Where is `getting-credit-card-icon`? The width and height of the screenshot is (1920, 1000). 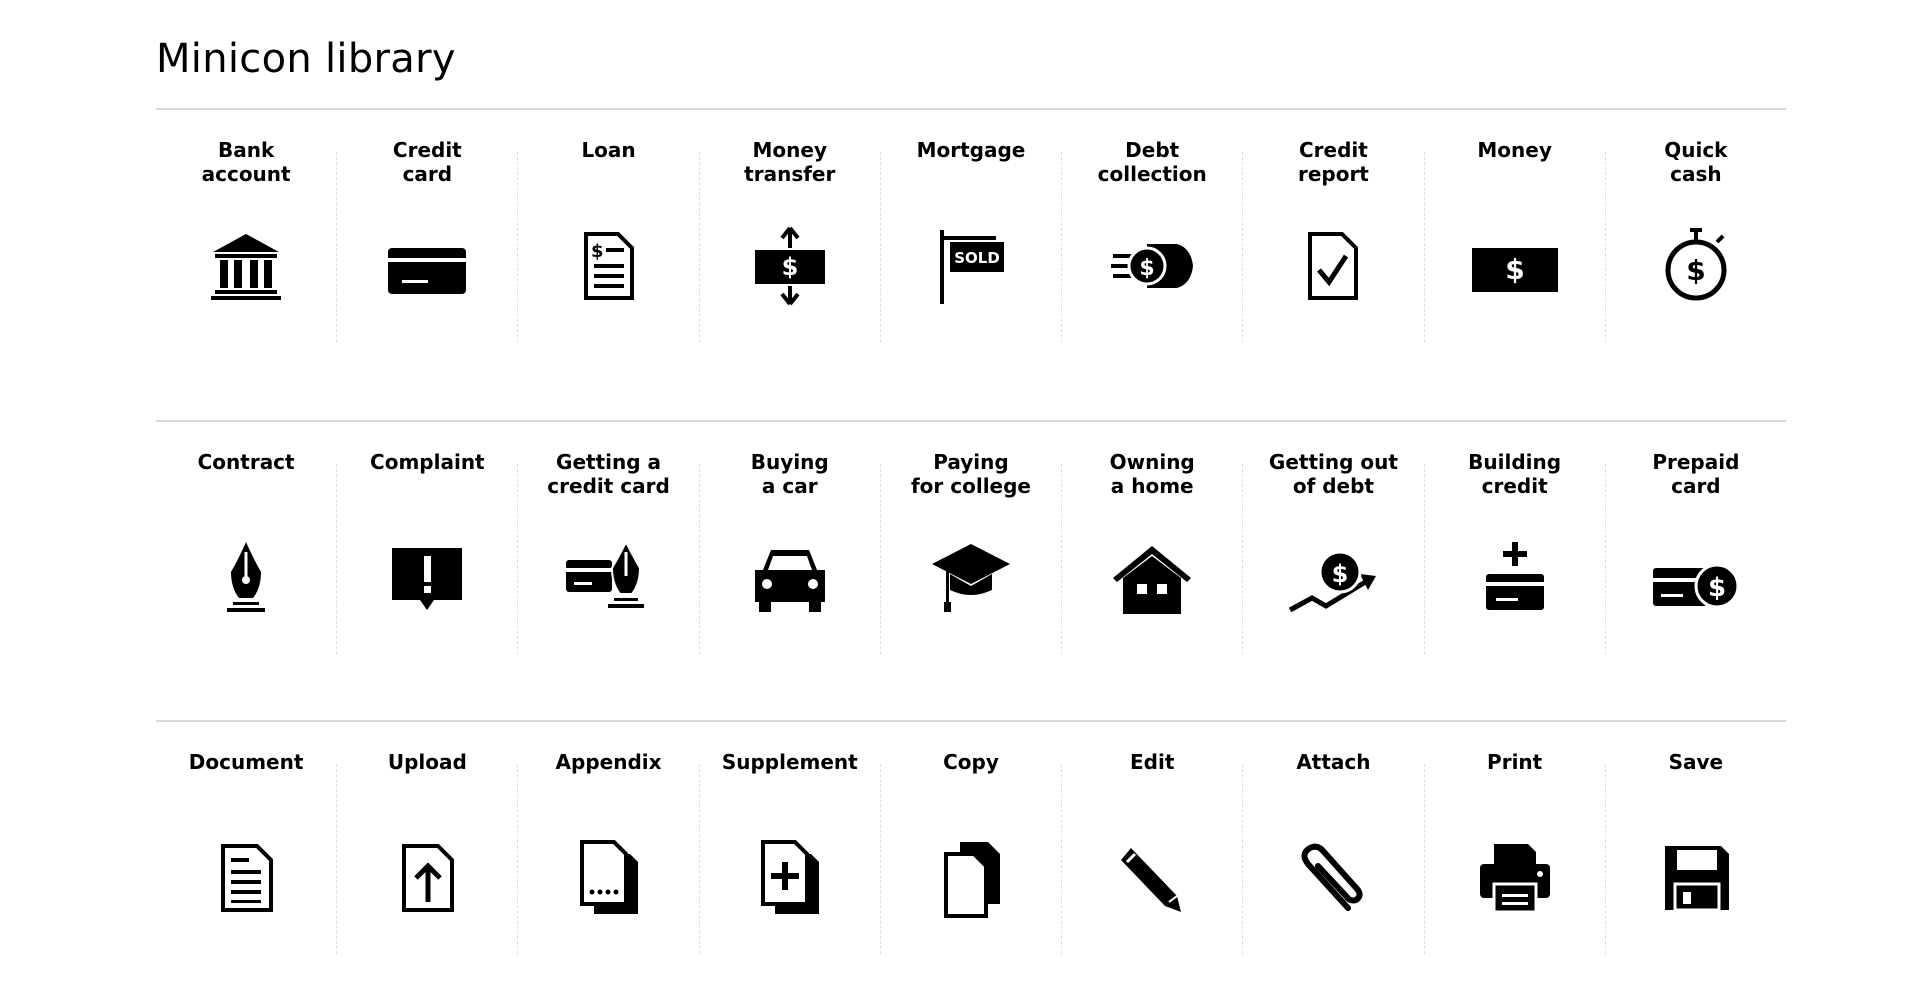
getting-credit-card-icon is located at coordinates (609, 578).